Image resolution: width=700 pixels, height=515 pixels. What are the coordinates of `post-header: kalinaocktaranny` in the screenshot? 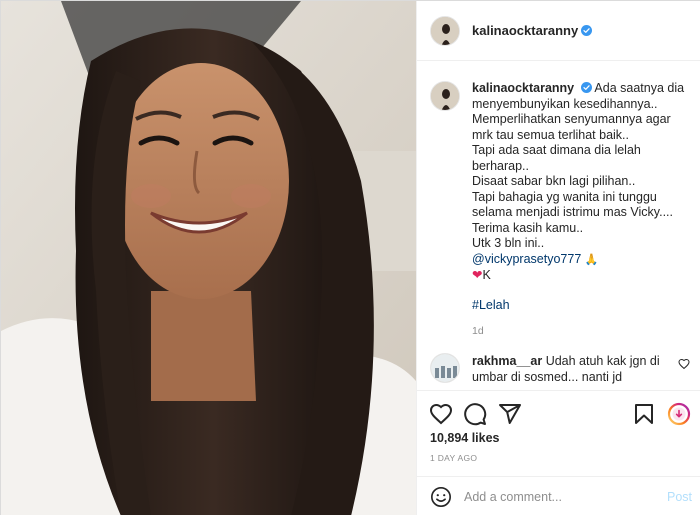 It's located at (558, 31).